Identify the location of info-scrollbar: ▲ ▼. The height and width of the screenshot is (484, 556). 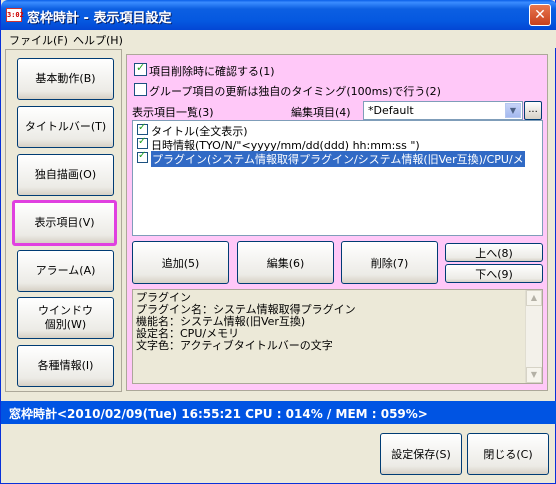
(533, 336).